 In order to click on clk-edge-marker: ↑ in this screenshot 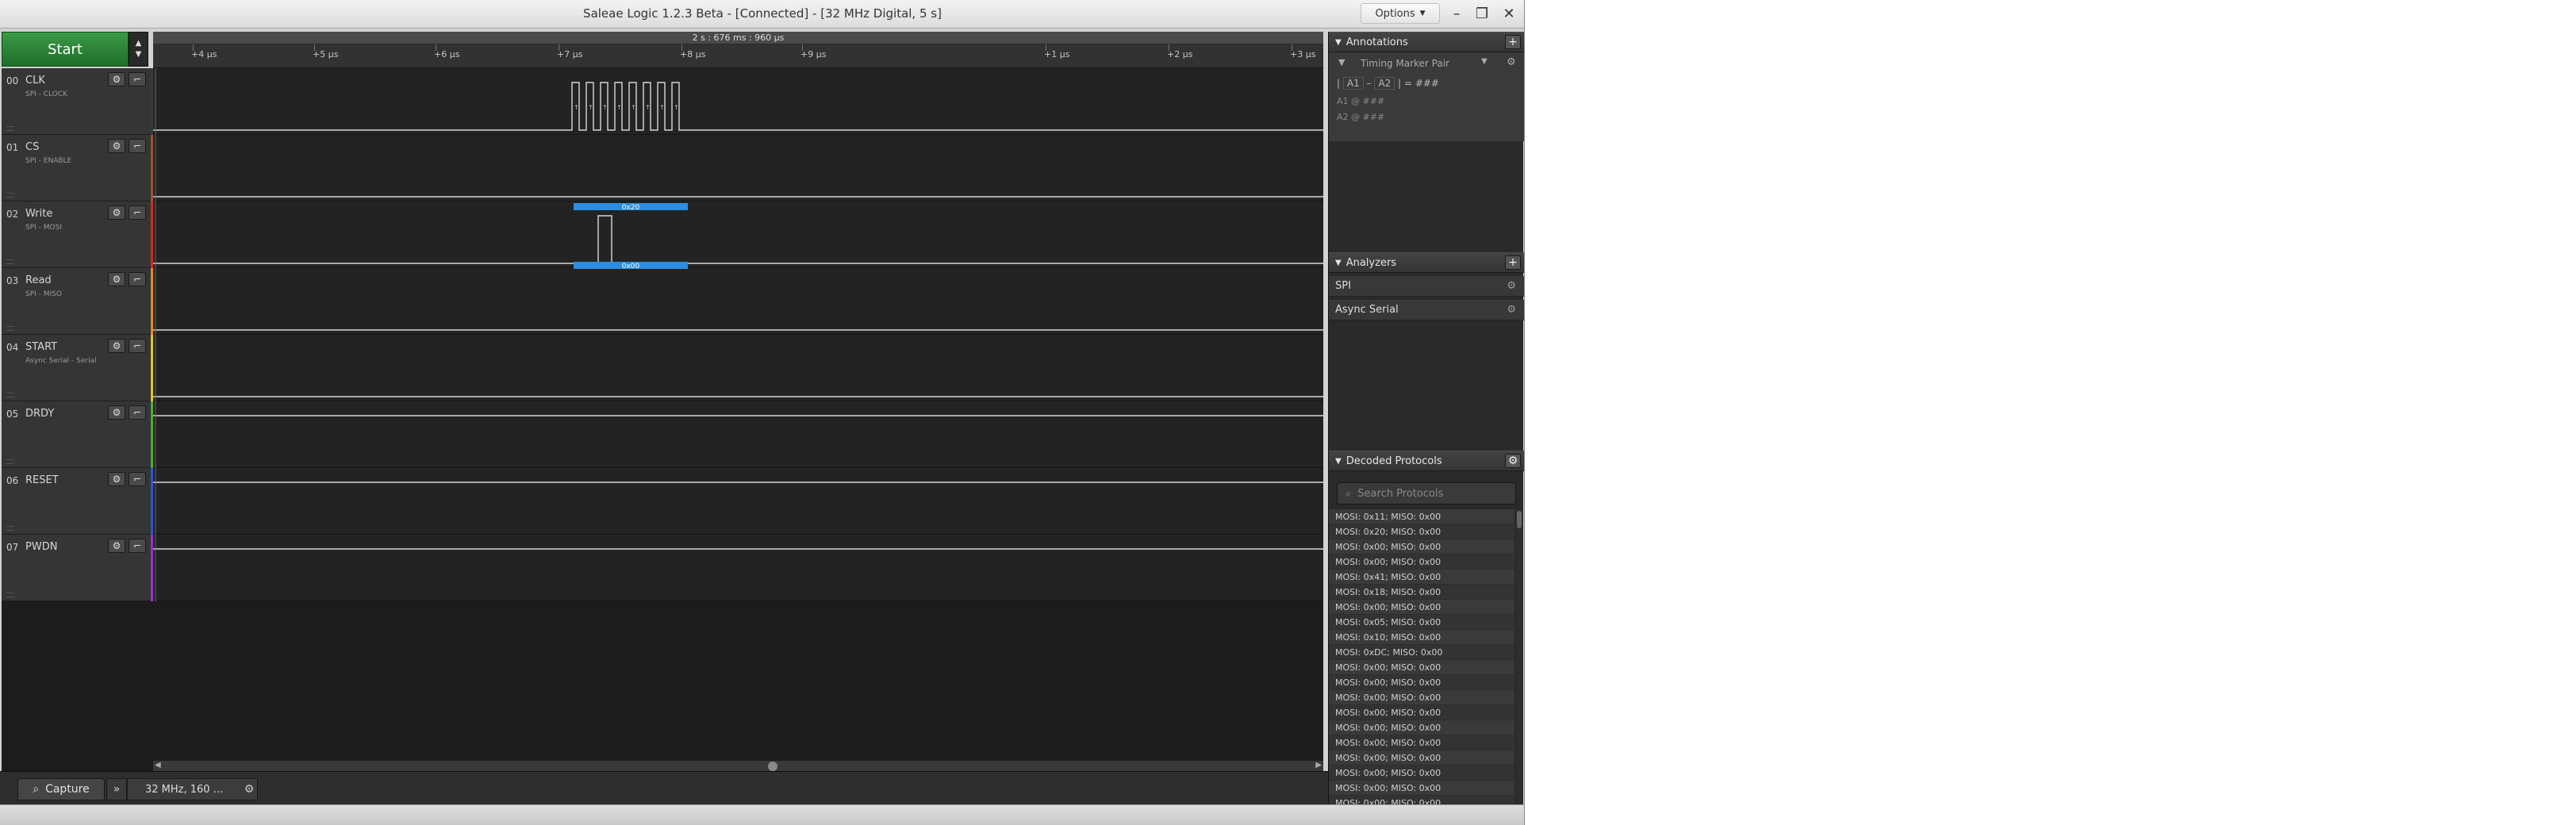, I will do `click(590, 107)`.